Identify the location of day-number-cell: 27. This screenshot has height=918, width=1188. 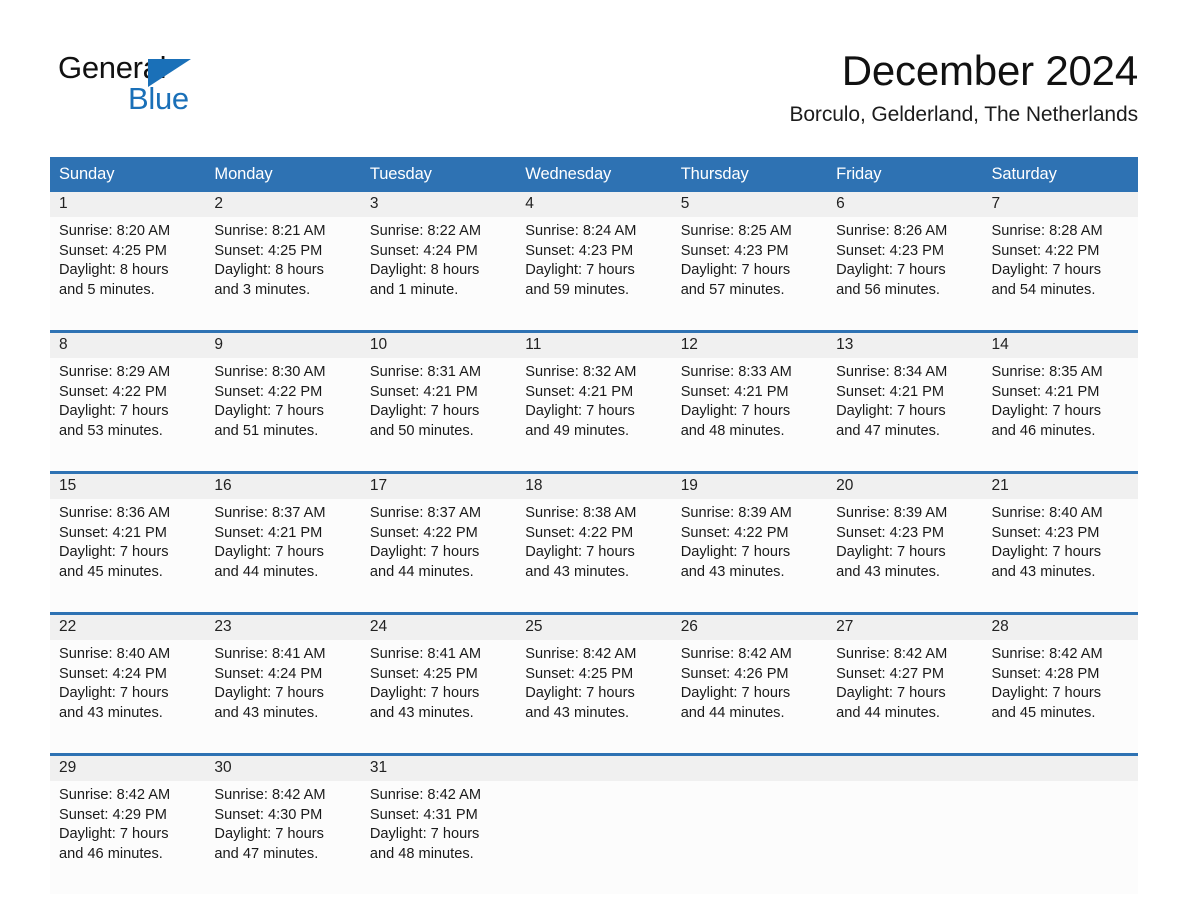
(905, 627).